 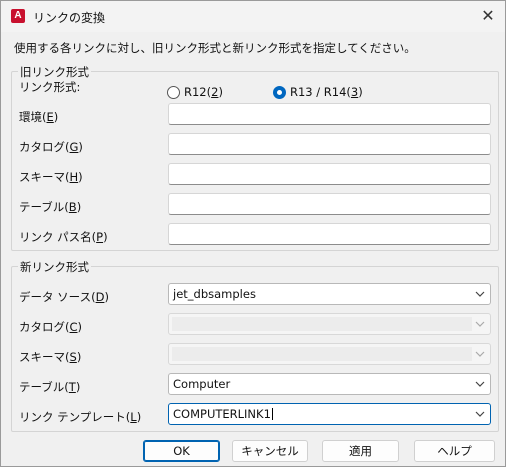 What do you see at coordinates (329, 234) in the screenshot?
I see `link-path-input` at bounding box center [329, 234].